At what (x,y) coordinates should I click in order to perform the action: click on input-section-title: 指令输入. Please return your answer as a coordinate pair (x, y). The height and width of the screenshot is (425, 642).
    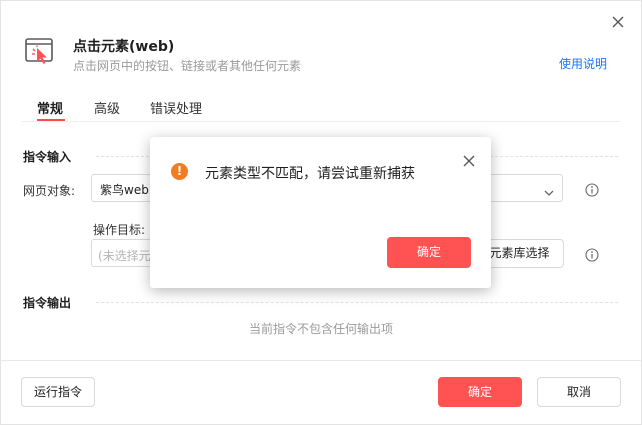
    Looking at the image, I should click on (47, 157).